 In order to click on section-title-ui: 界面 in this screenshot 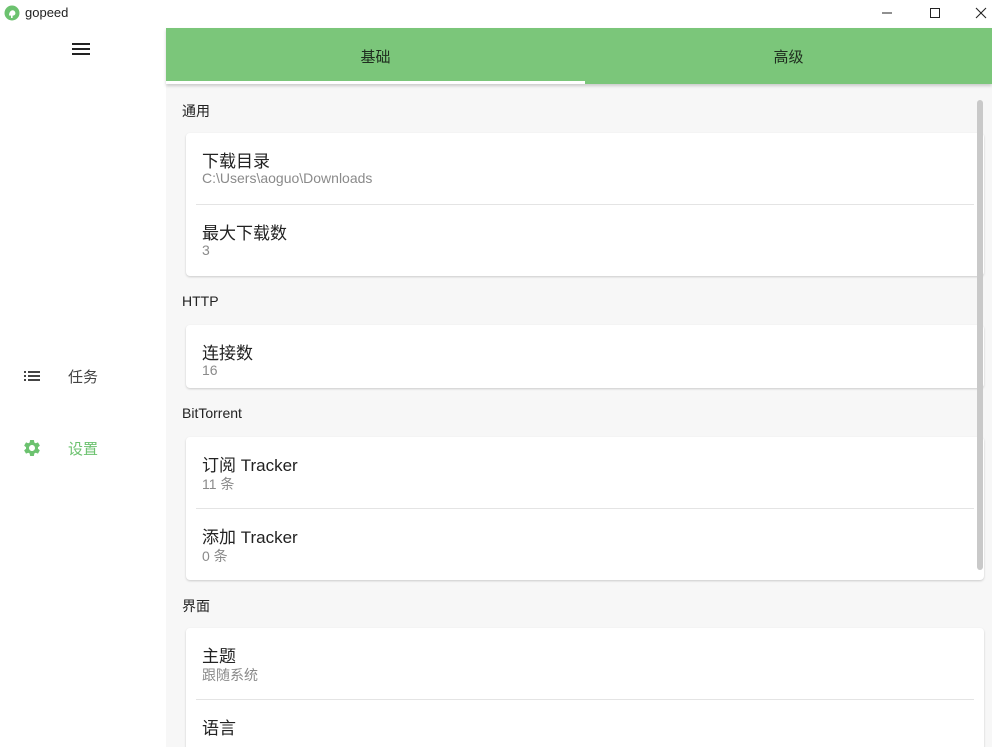, I will do `click(196, 606)`.